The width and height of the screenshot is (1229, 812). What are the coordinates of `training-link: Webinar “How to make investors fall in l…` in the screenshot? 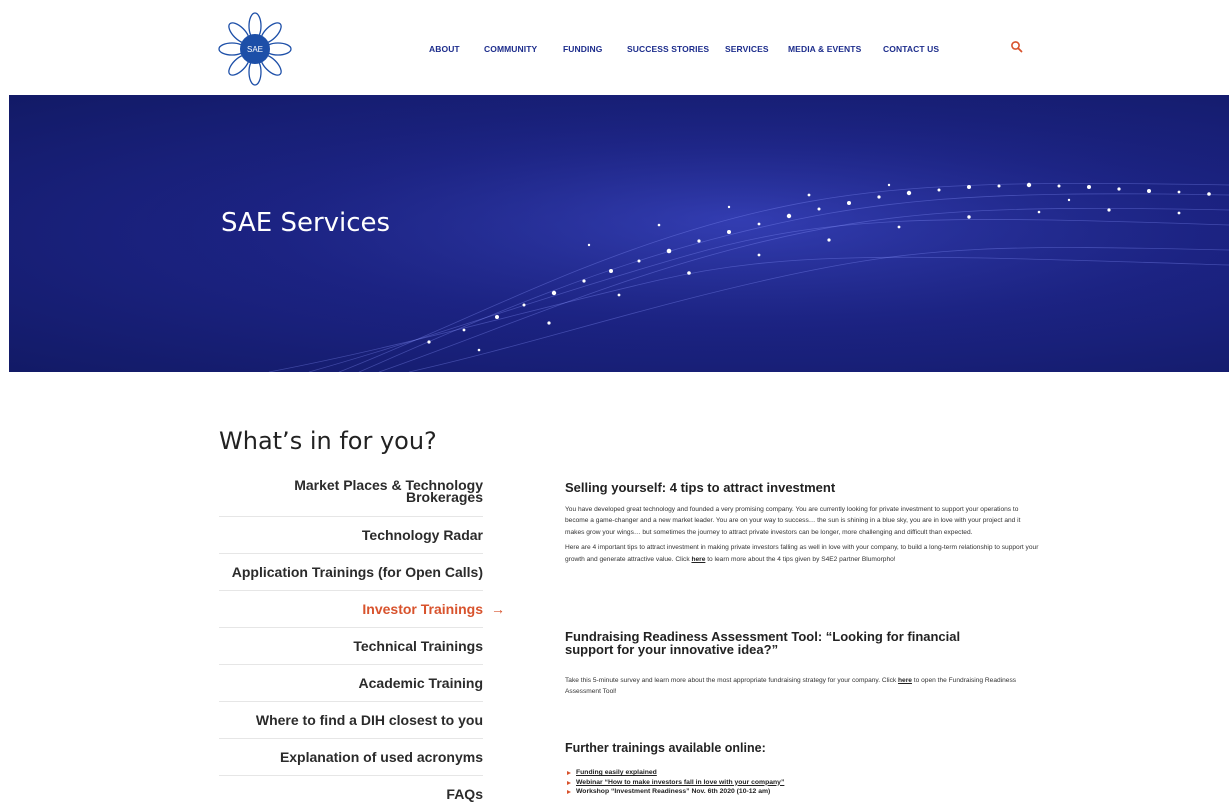 It's located at (680, 782).